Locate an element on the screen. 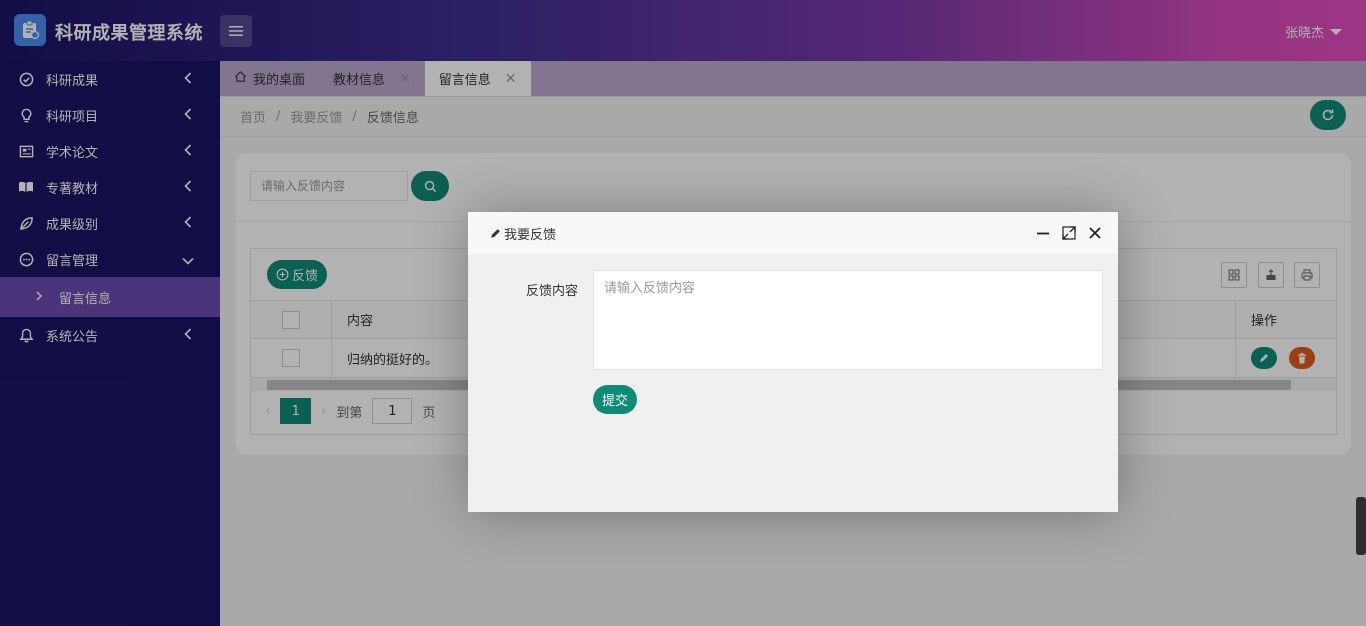 The height and width of the screenshot is (626, 1366). feedback-content-textarea: 请输入反馈内容 is located at coordinates (848, 320).